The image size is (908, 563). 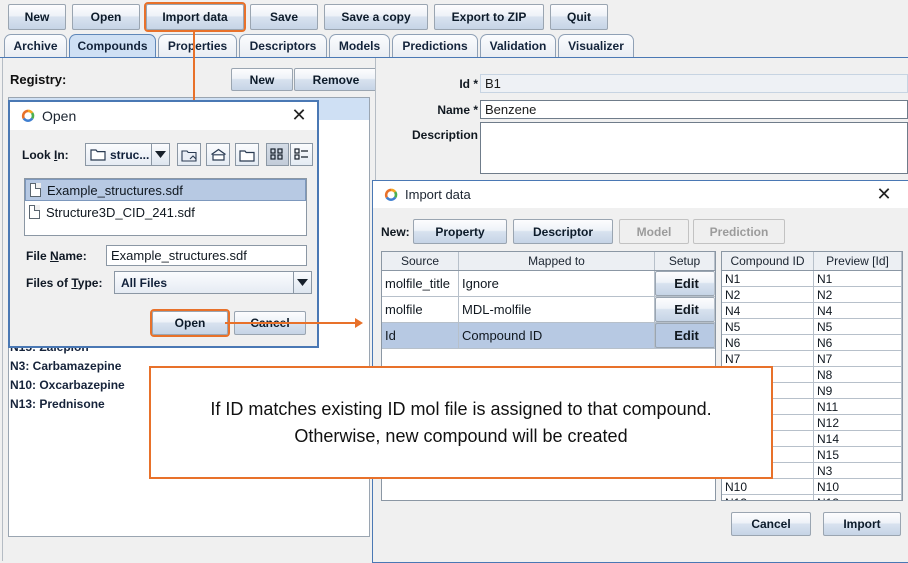 What do you see at coordinates (694, 109) in the screenshot?
I see `name-field: Benzene` at bounding box center [694, 109].